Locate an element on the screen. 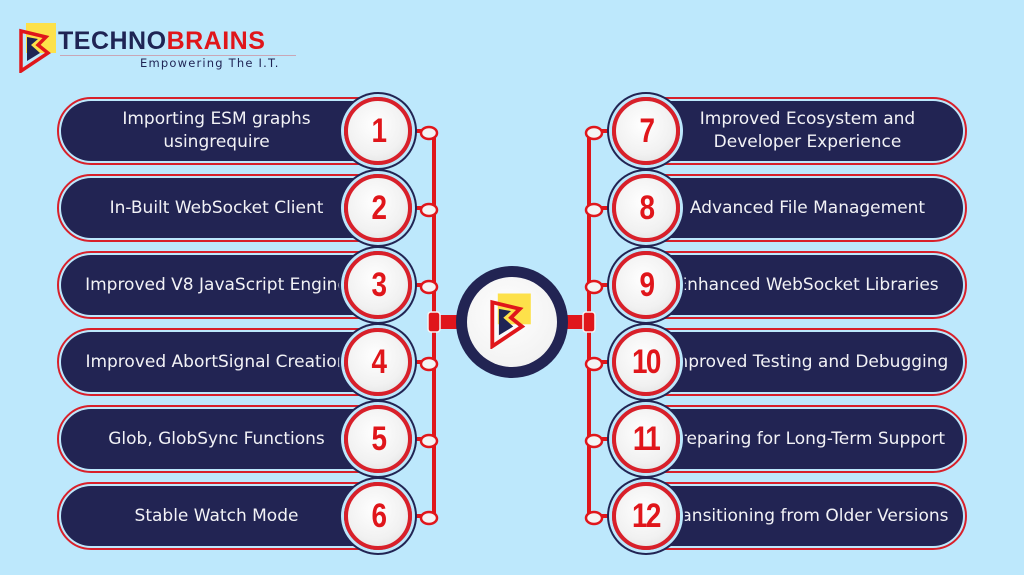  number-badge-12: 12 is located at coordinates (646, 516).